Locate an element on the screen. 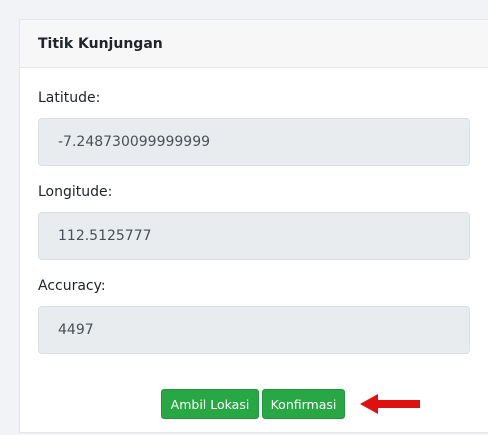 The width and height of the screenshot is (488, 435). get-location-button: Ambil Lokasi is located at coordinates (210, 404).